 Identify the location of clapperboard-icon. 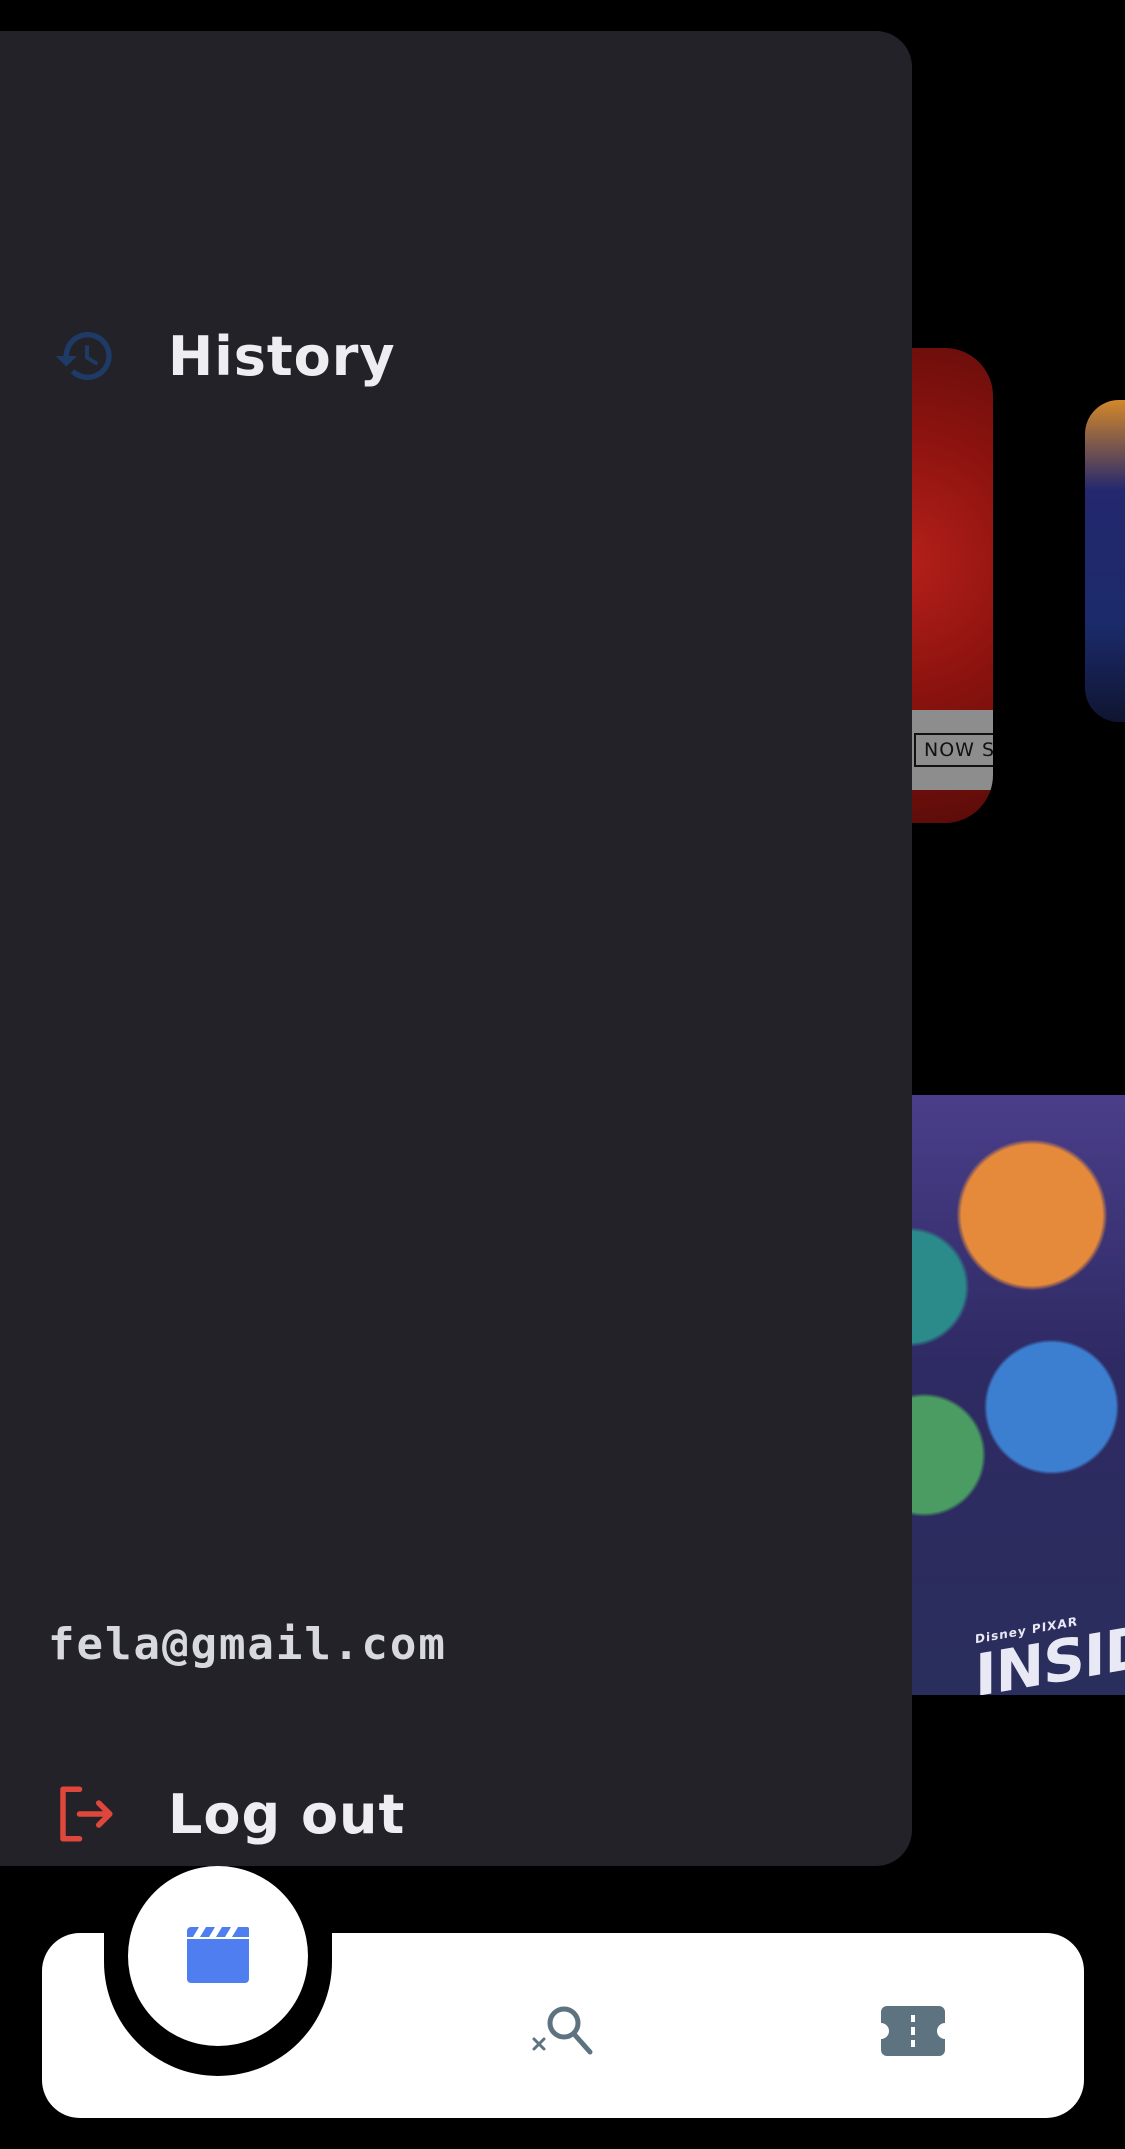
(218, 1956).